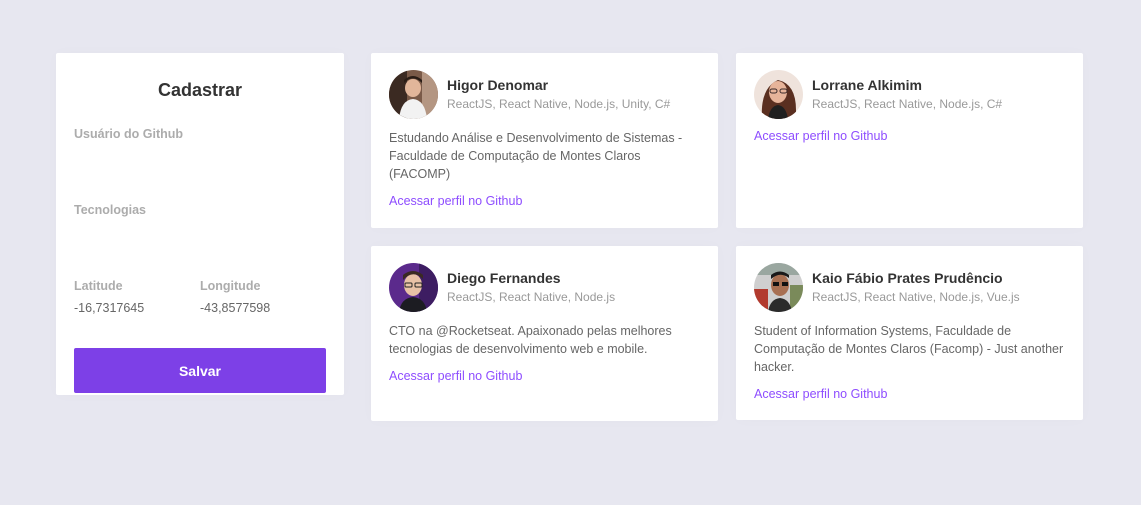 This screenshot has height=505, width=1141. Describe the element at coordinates (916, 296) in the screenshot. I see `user-techs: ReactJS, React Native, Node.js, Vue.js` at that location.